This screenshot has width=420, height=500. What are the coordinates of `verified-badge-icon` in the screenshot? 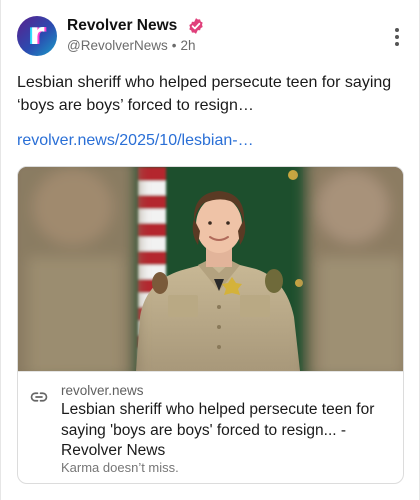 It's located at (196, 26).